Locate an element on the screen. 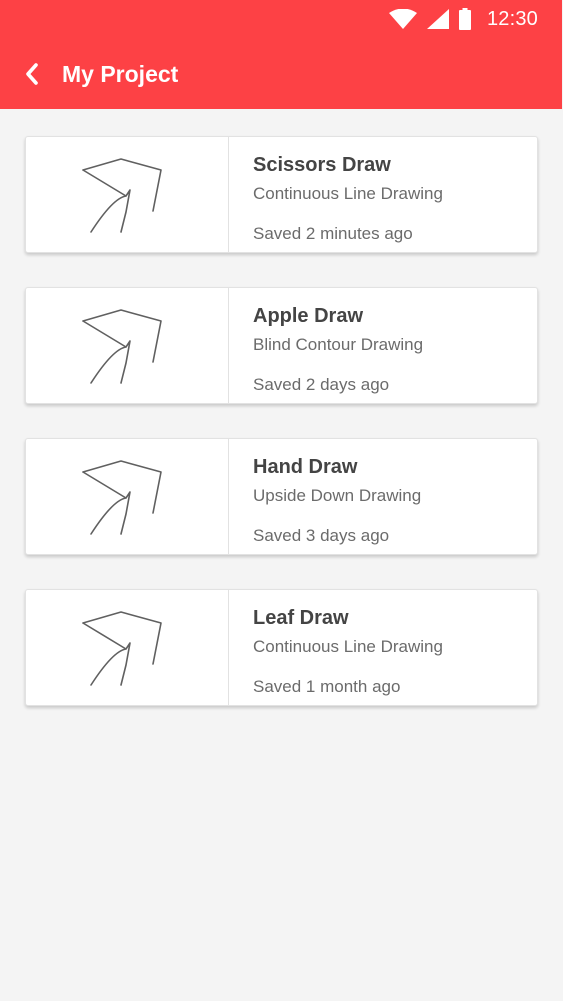  project-title: Hand Draw is located at coordinates (305, 467).